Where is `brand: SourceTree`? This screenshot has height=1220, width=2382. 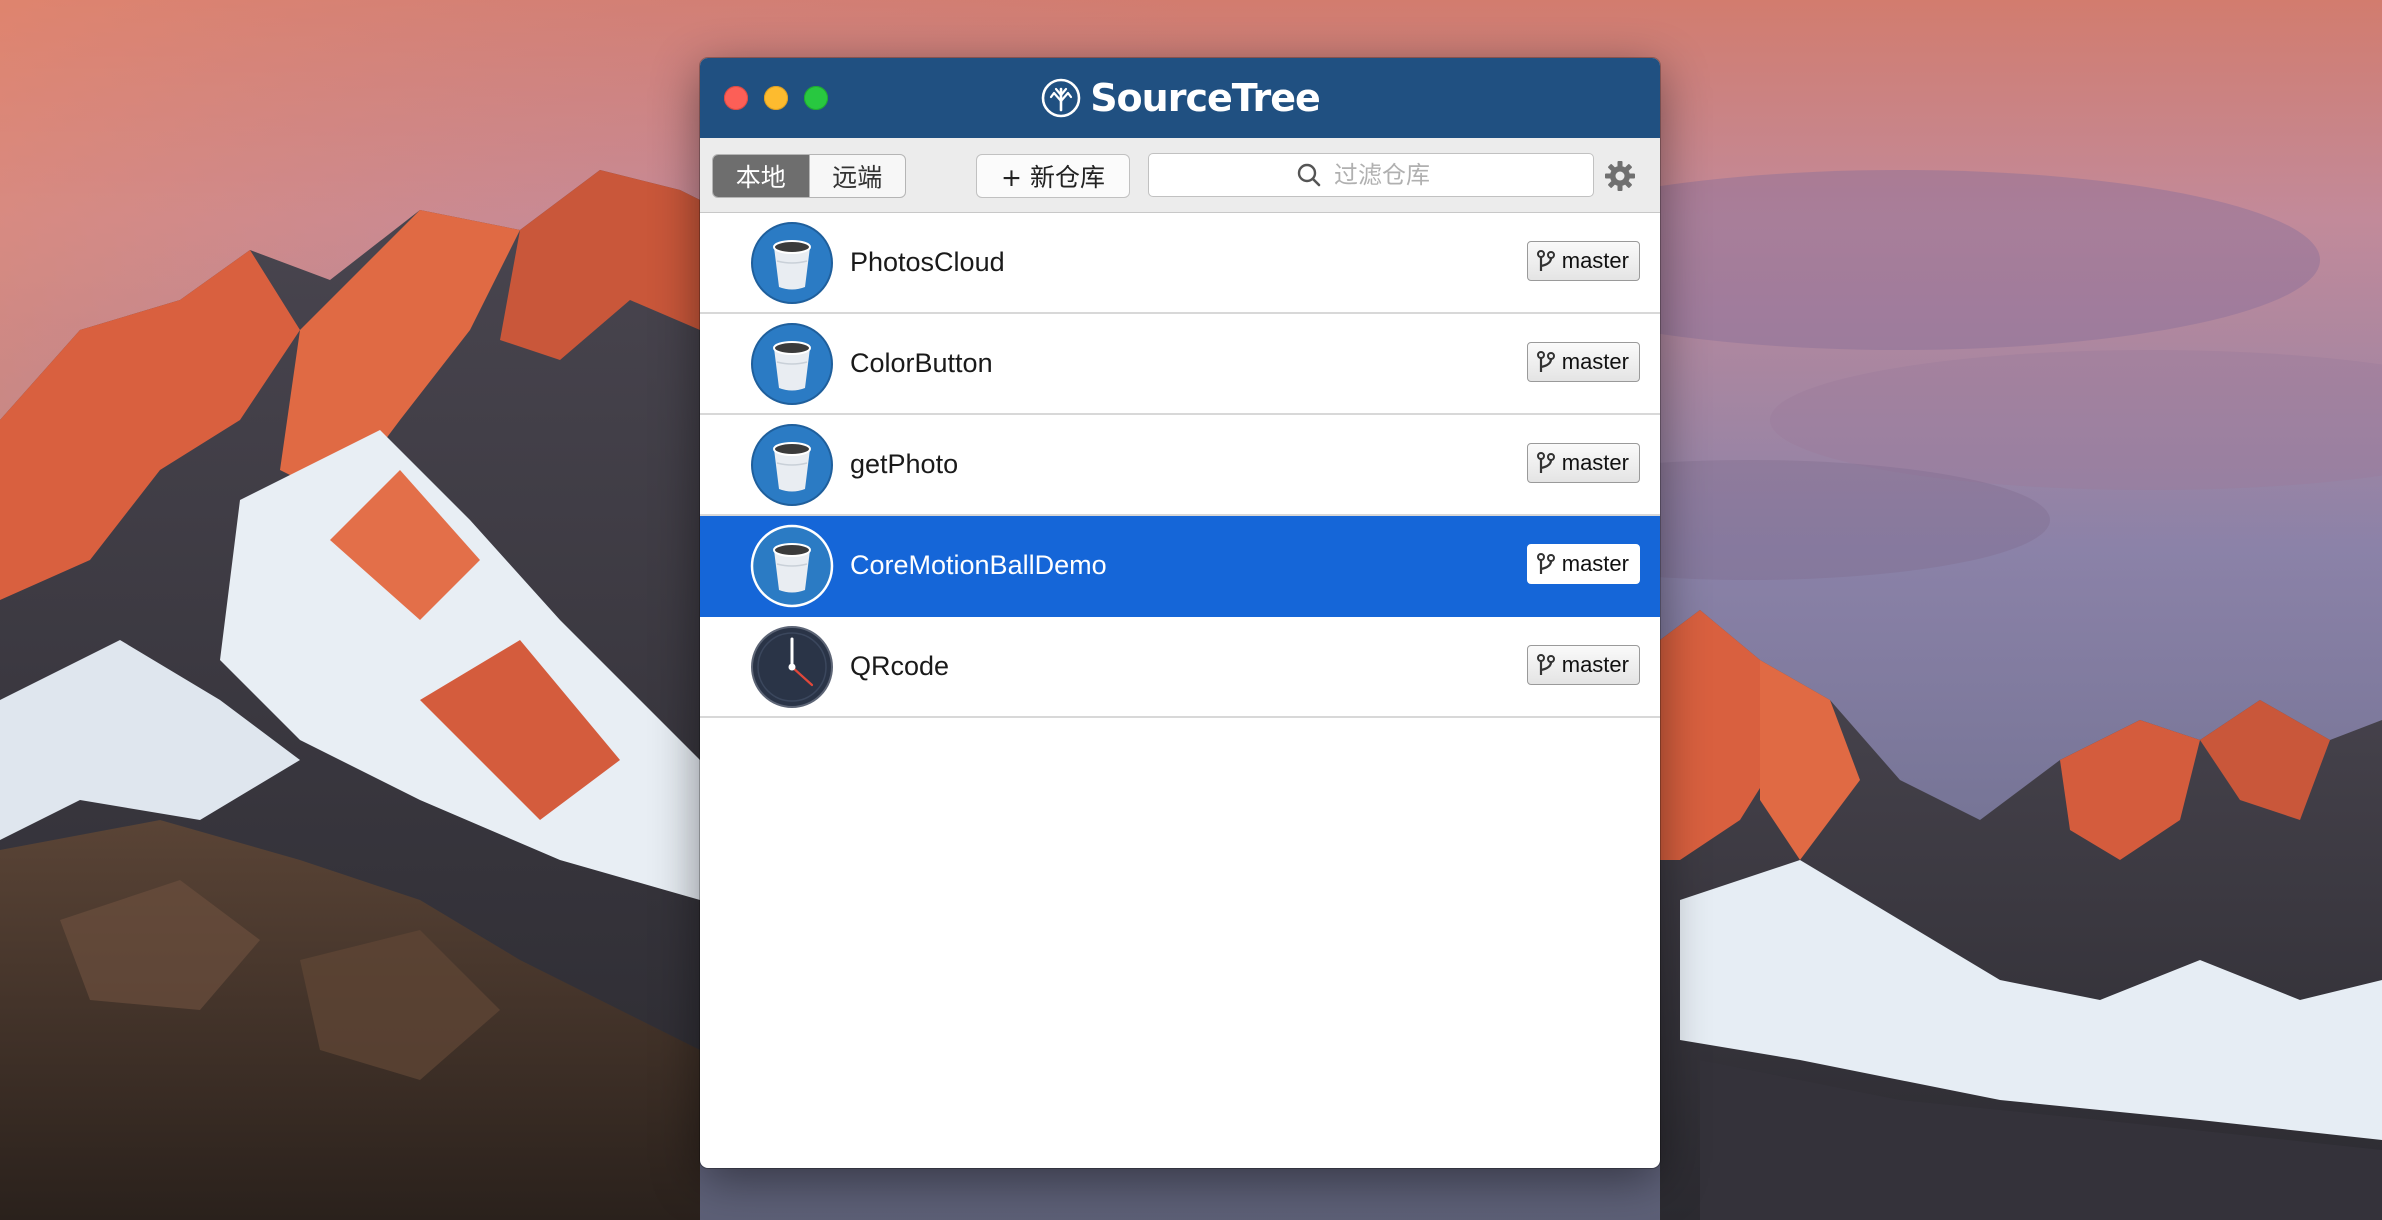 brand: SourceTree is located at coordinates (1180, 98).